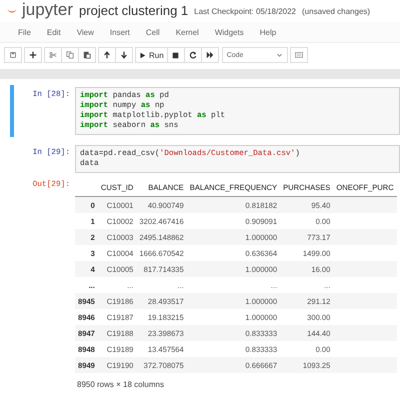 This screenshot has width=400, height=400. What do you see at coordinates (53, 32) in the screenshot?
I see `menu-item: Edit` at bounding box center [53, 32].